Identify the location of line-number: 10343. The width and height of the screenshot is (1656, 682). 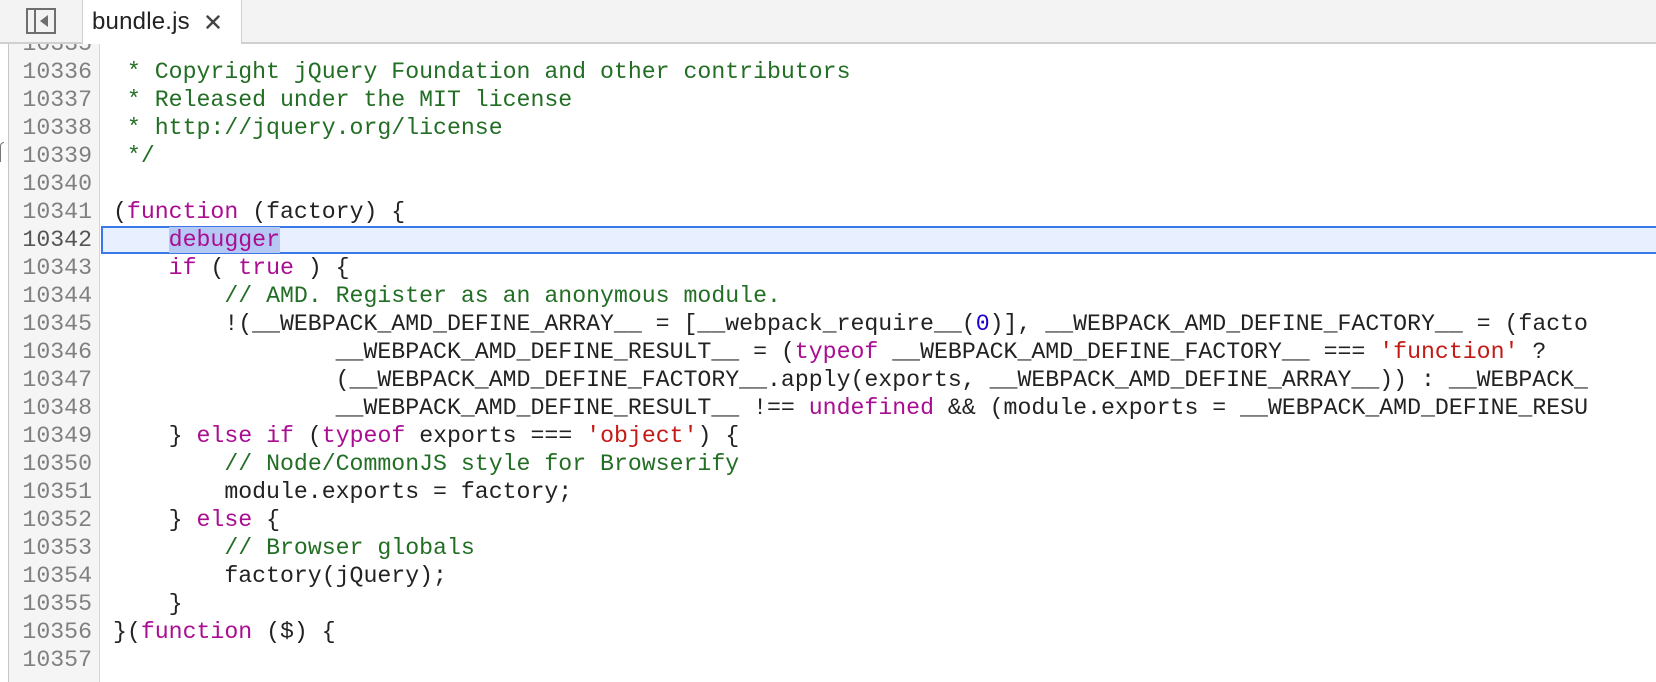
(51, 268).